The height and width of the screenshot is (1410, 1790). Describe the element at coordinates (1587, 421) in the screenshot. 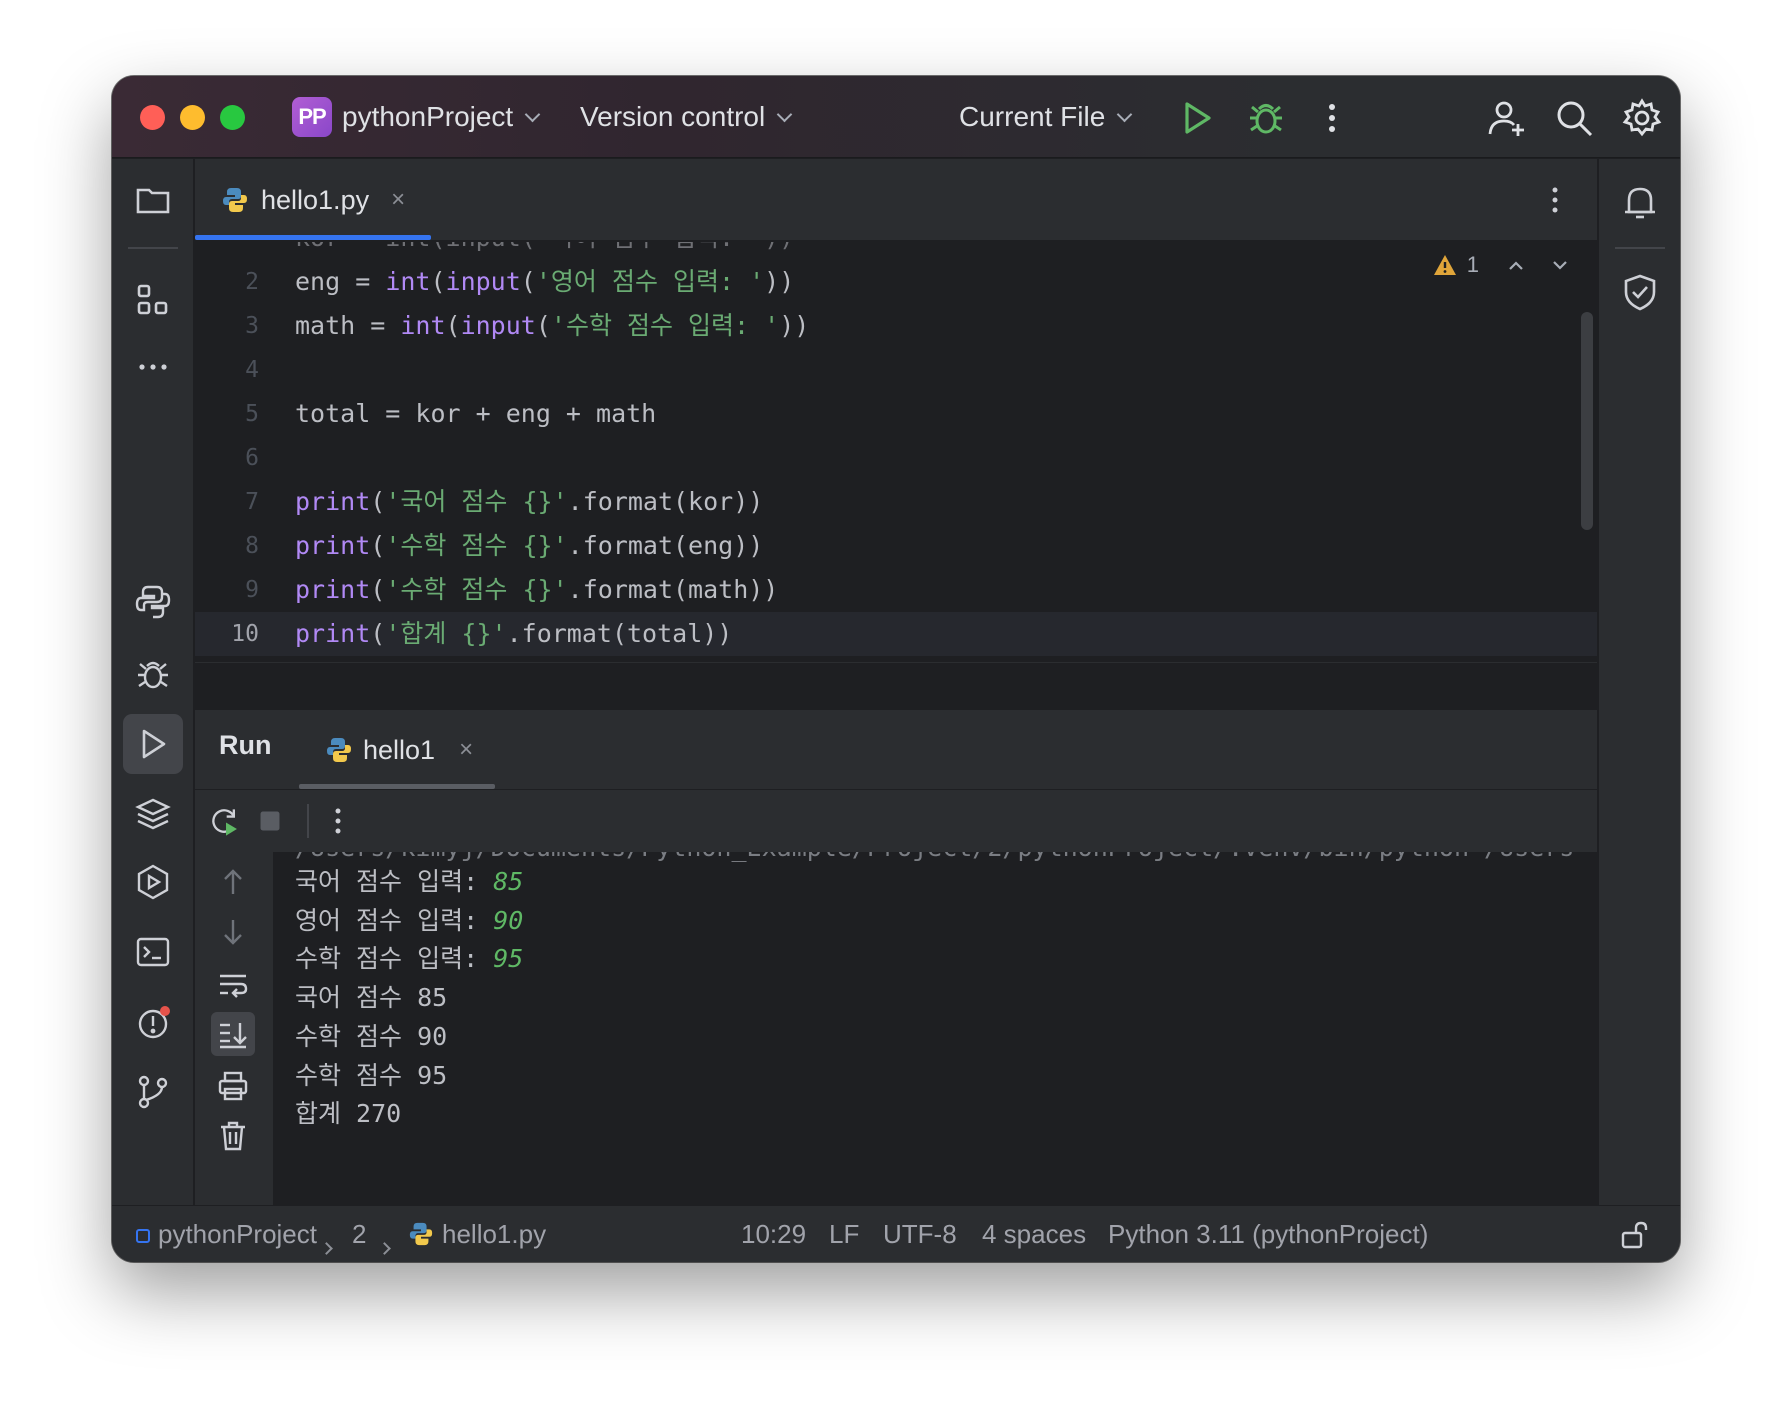

I see `editor-scrollbar` at that location.